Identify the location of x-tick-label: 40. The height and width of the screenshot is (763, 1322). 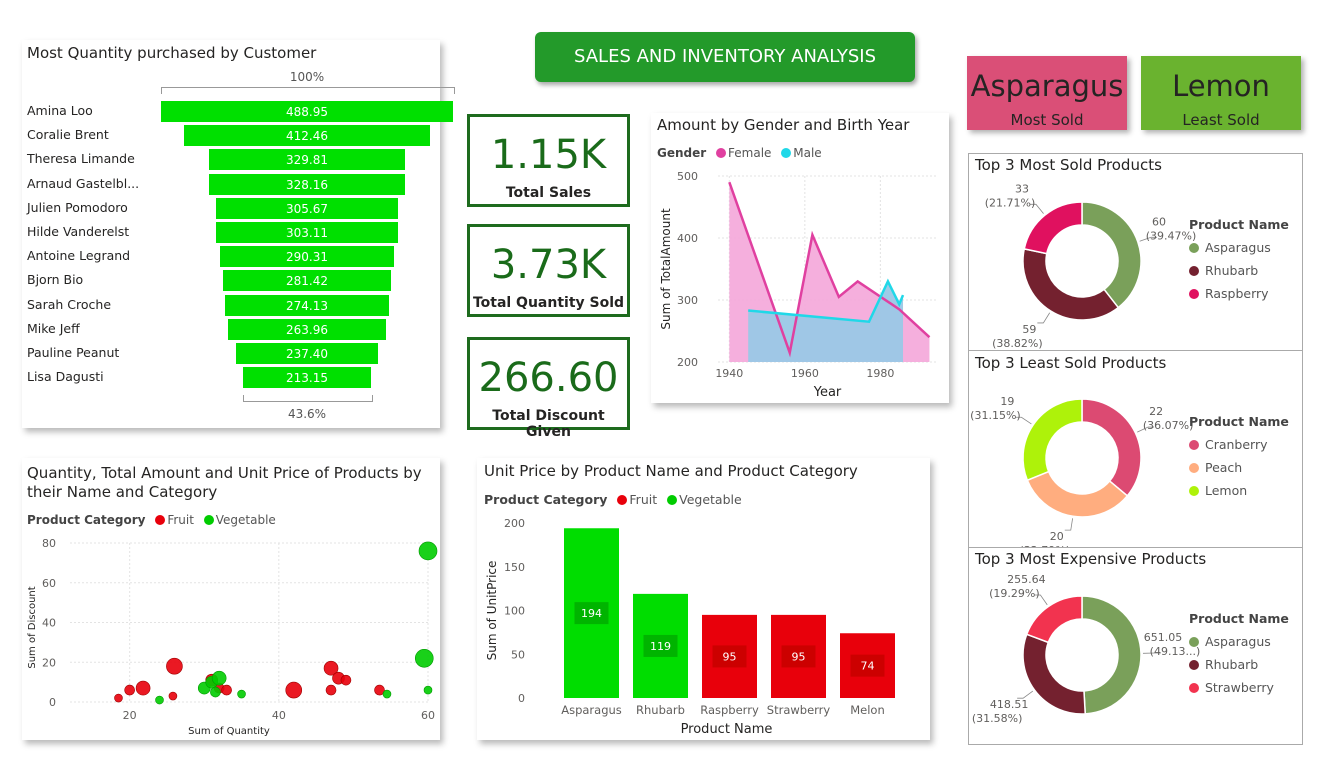
(279, 715).